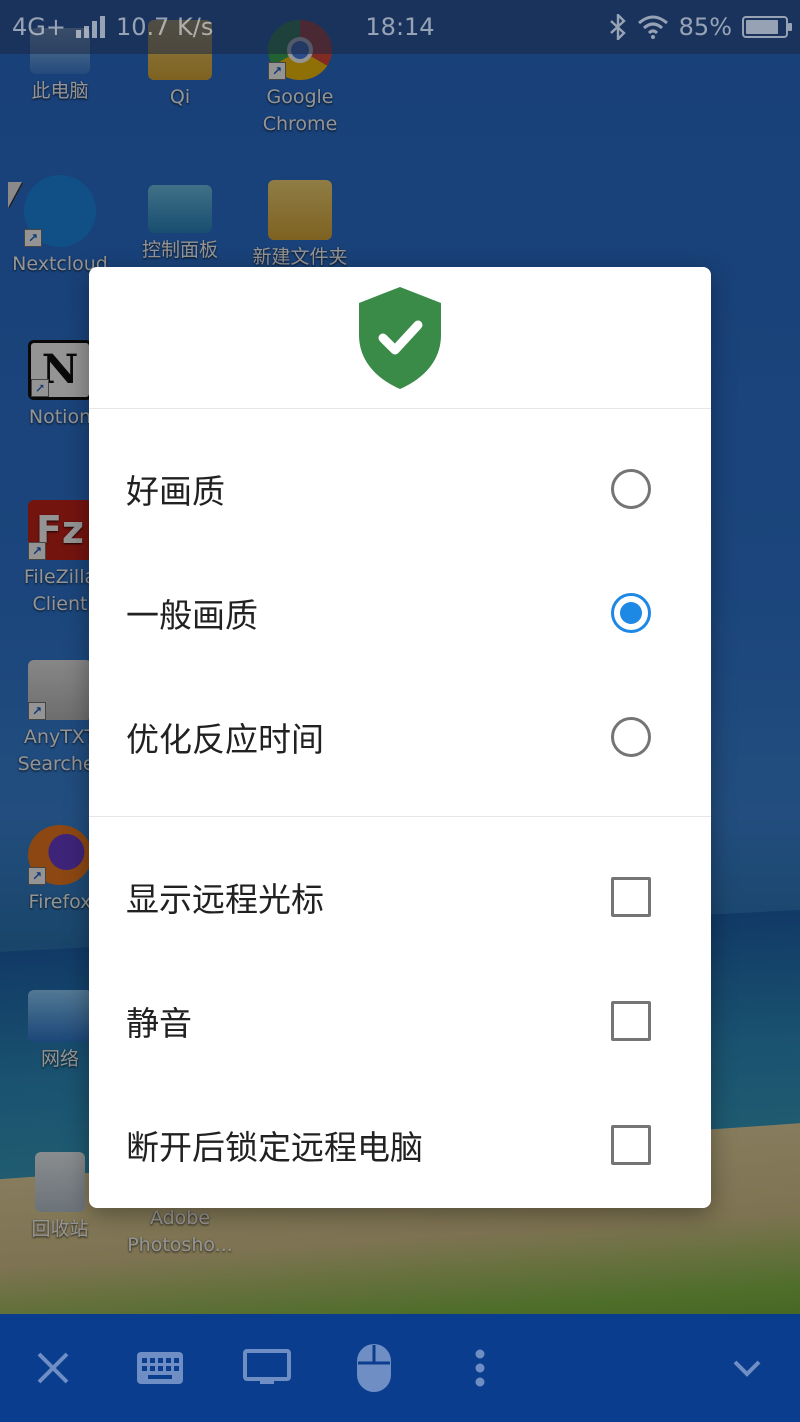 This screenshot has height=1422, width=800. I want to click on option-label: 显示远程光标, so click(225, 899).